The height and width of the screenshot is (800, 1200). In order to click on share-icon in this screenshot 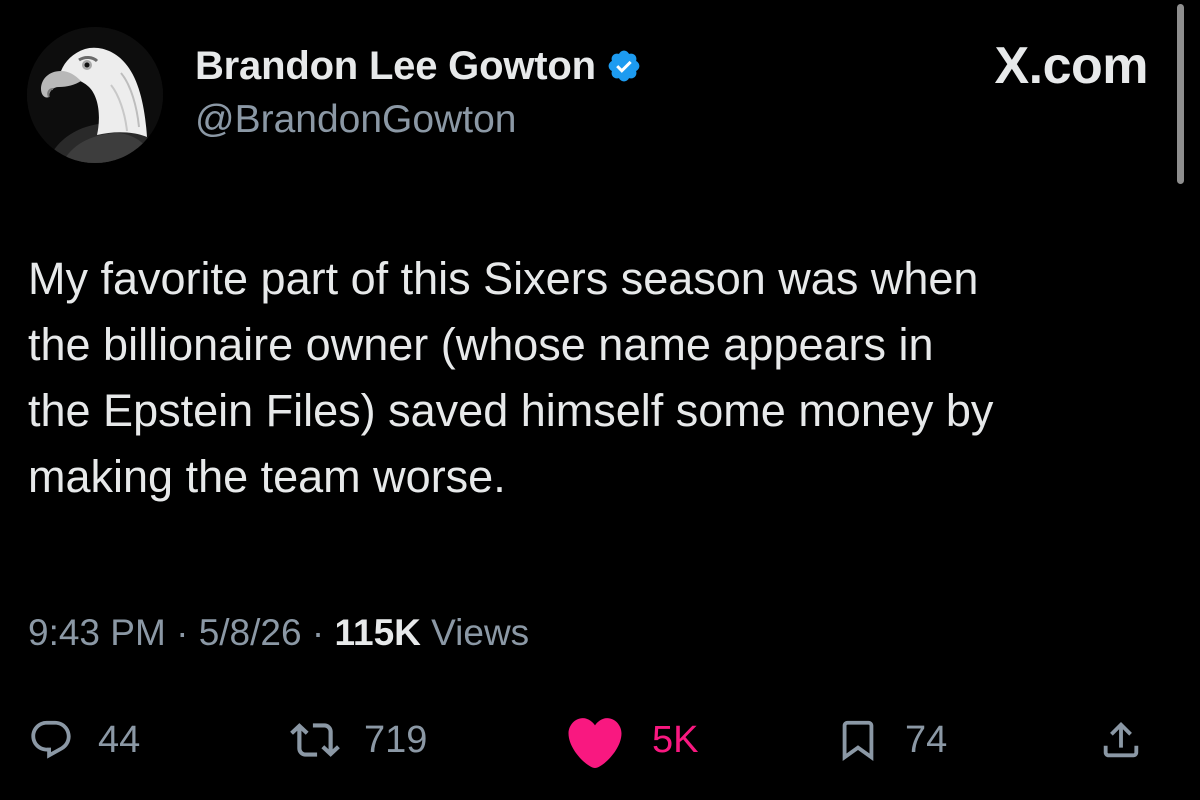, I will do `click(1121, 739)`.